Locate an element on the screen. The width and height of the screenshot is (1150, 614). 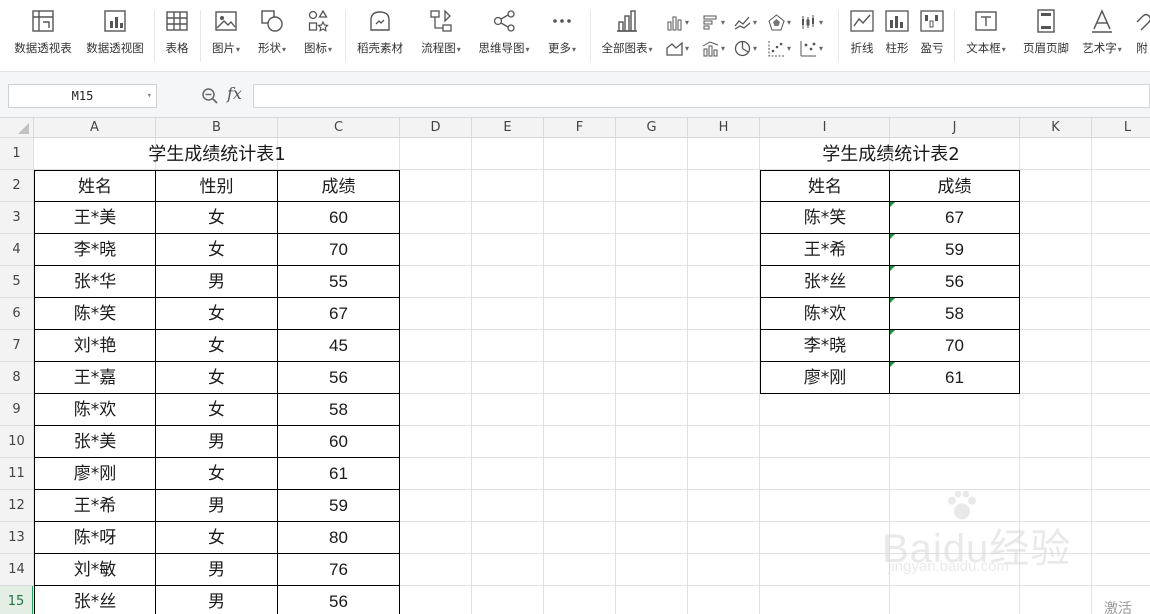
special-chart-button: ▾ is located at coordinates (814, 48).